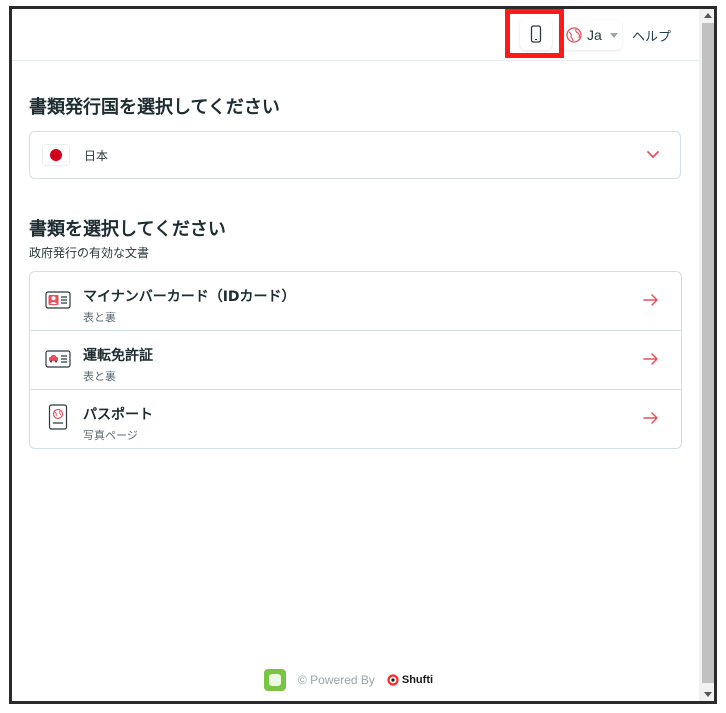 Image resolution: width=726 pixels, height=713 pixels. Describe the element at coordinates (355, 35) in the screenshot. I see `header-bar: Ja ヘルプ` at that location.